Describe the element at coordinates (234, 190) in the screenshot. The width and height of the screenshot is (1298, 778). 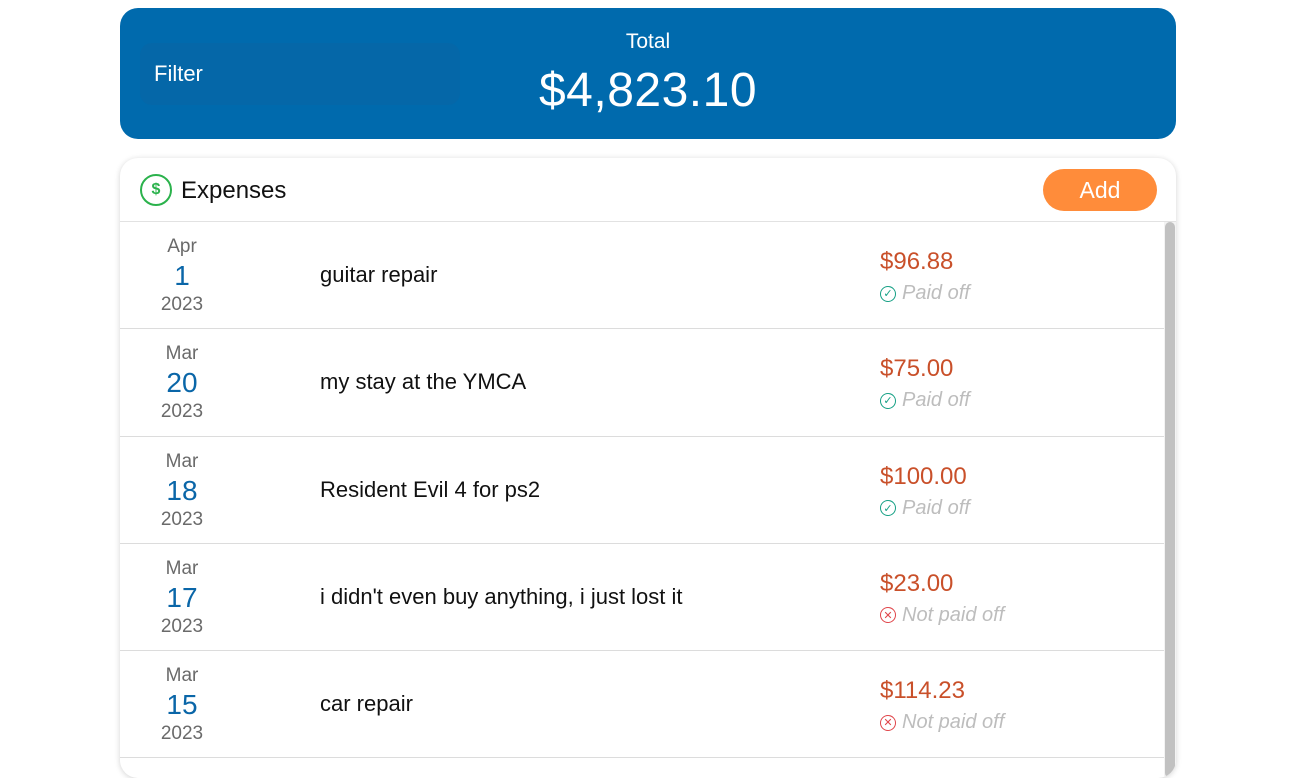
I see `expenses-title: Expenses` at that location.